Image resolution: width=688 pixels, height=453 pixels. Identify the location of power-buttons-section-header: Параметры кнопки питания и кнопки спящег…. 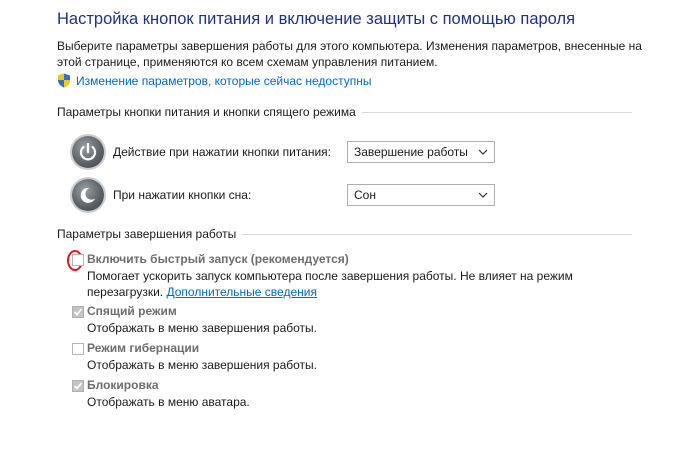
(344, 112).